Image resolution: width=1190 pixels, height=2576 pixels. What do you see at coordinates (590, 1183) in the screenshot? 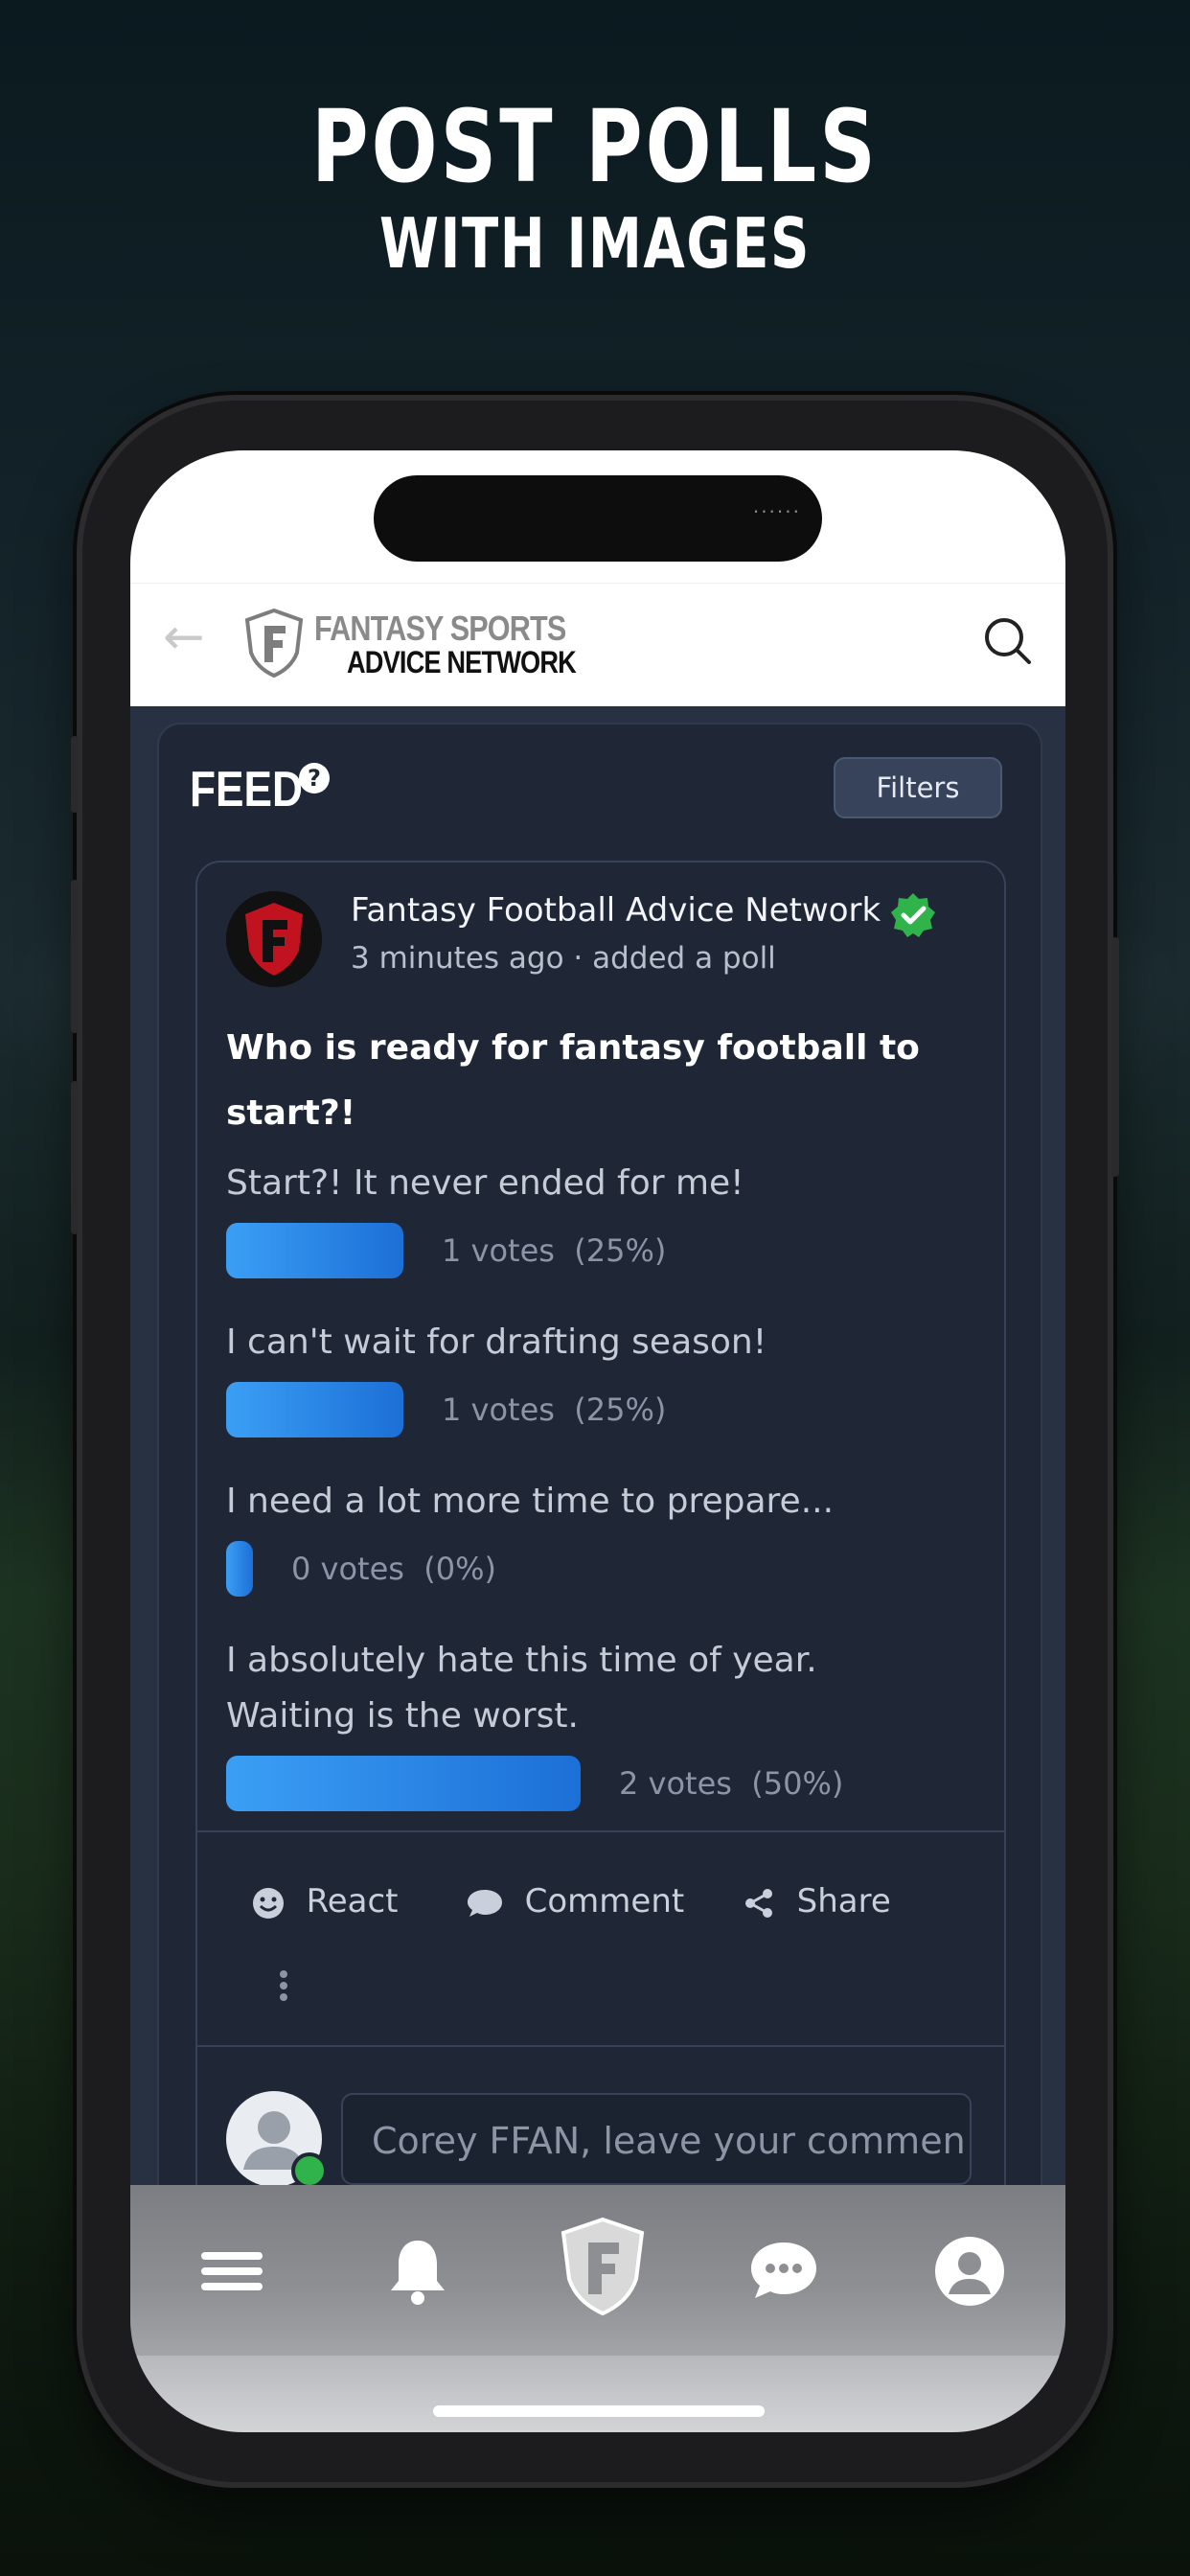
I see `poll-option-label: Start?! It never ended for me!` at bounding box center [590, 1183].